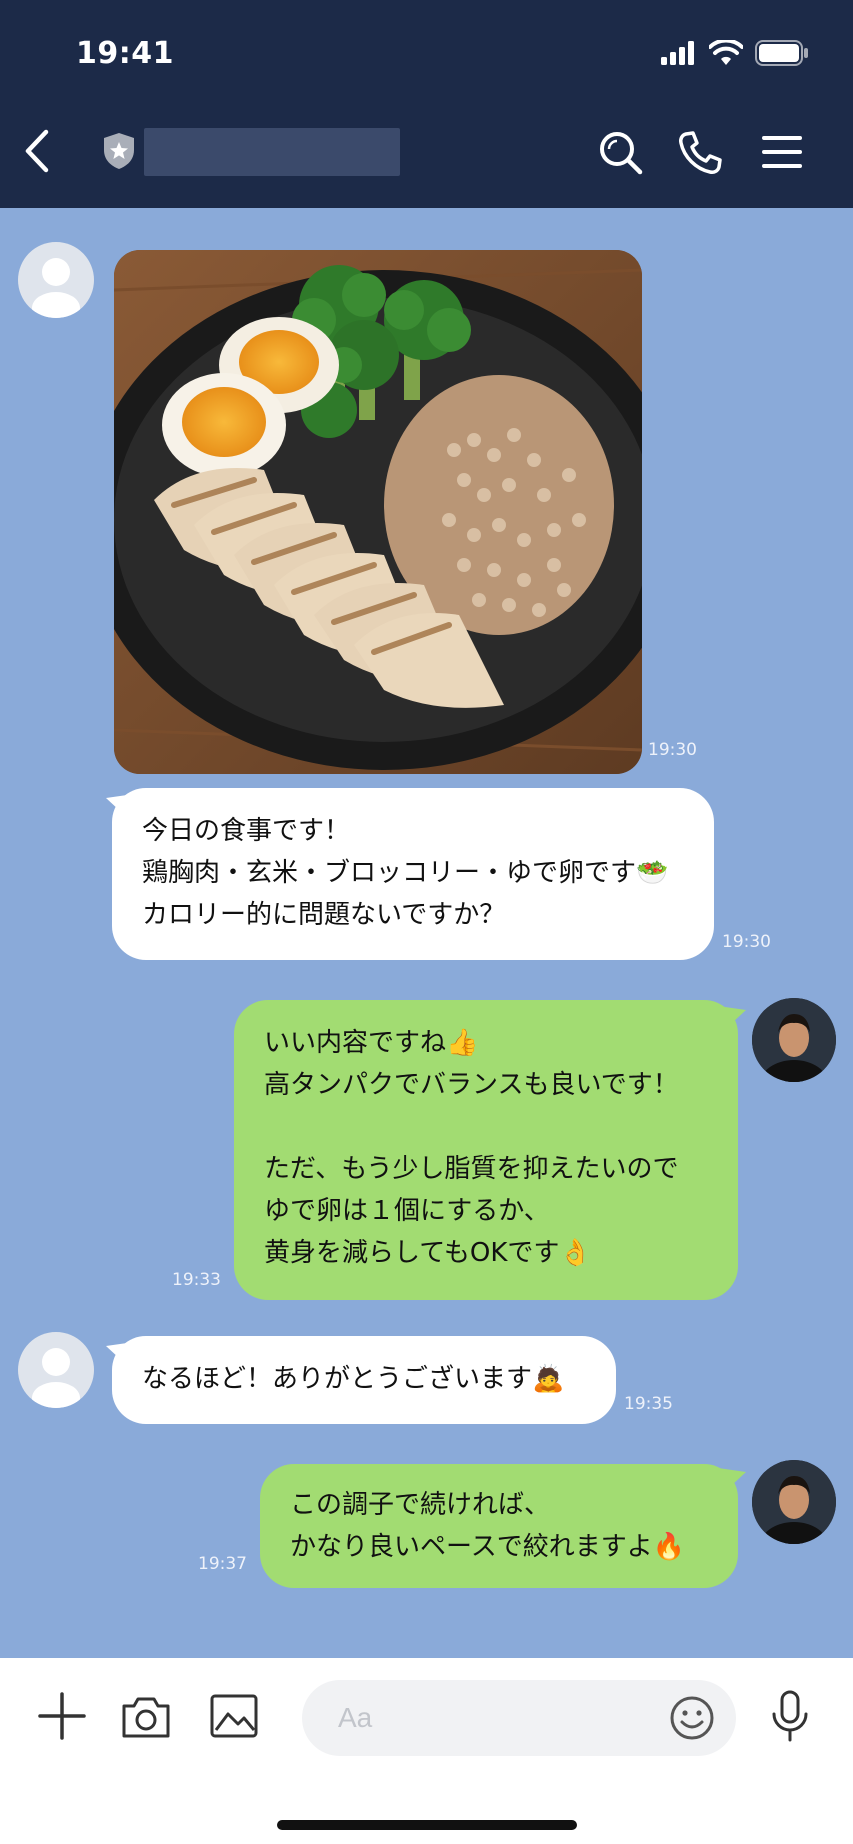 The image size is (853, 1844). What do you see at coordinates (726, 52) in the screenshot?
I see `wifi-icon` at bounding box center [726, 52].